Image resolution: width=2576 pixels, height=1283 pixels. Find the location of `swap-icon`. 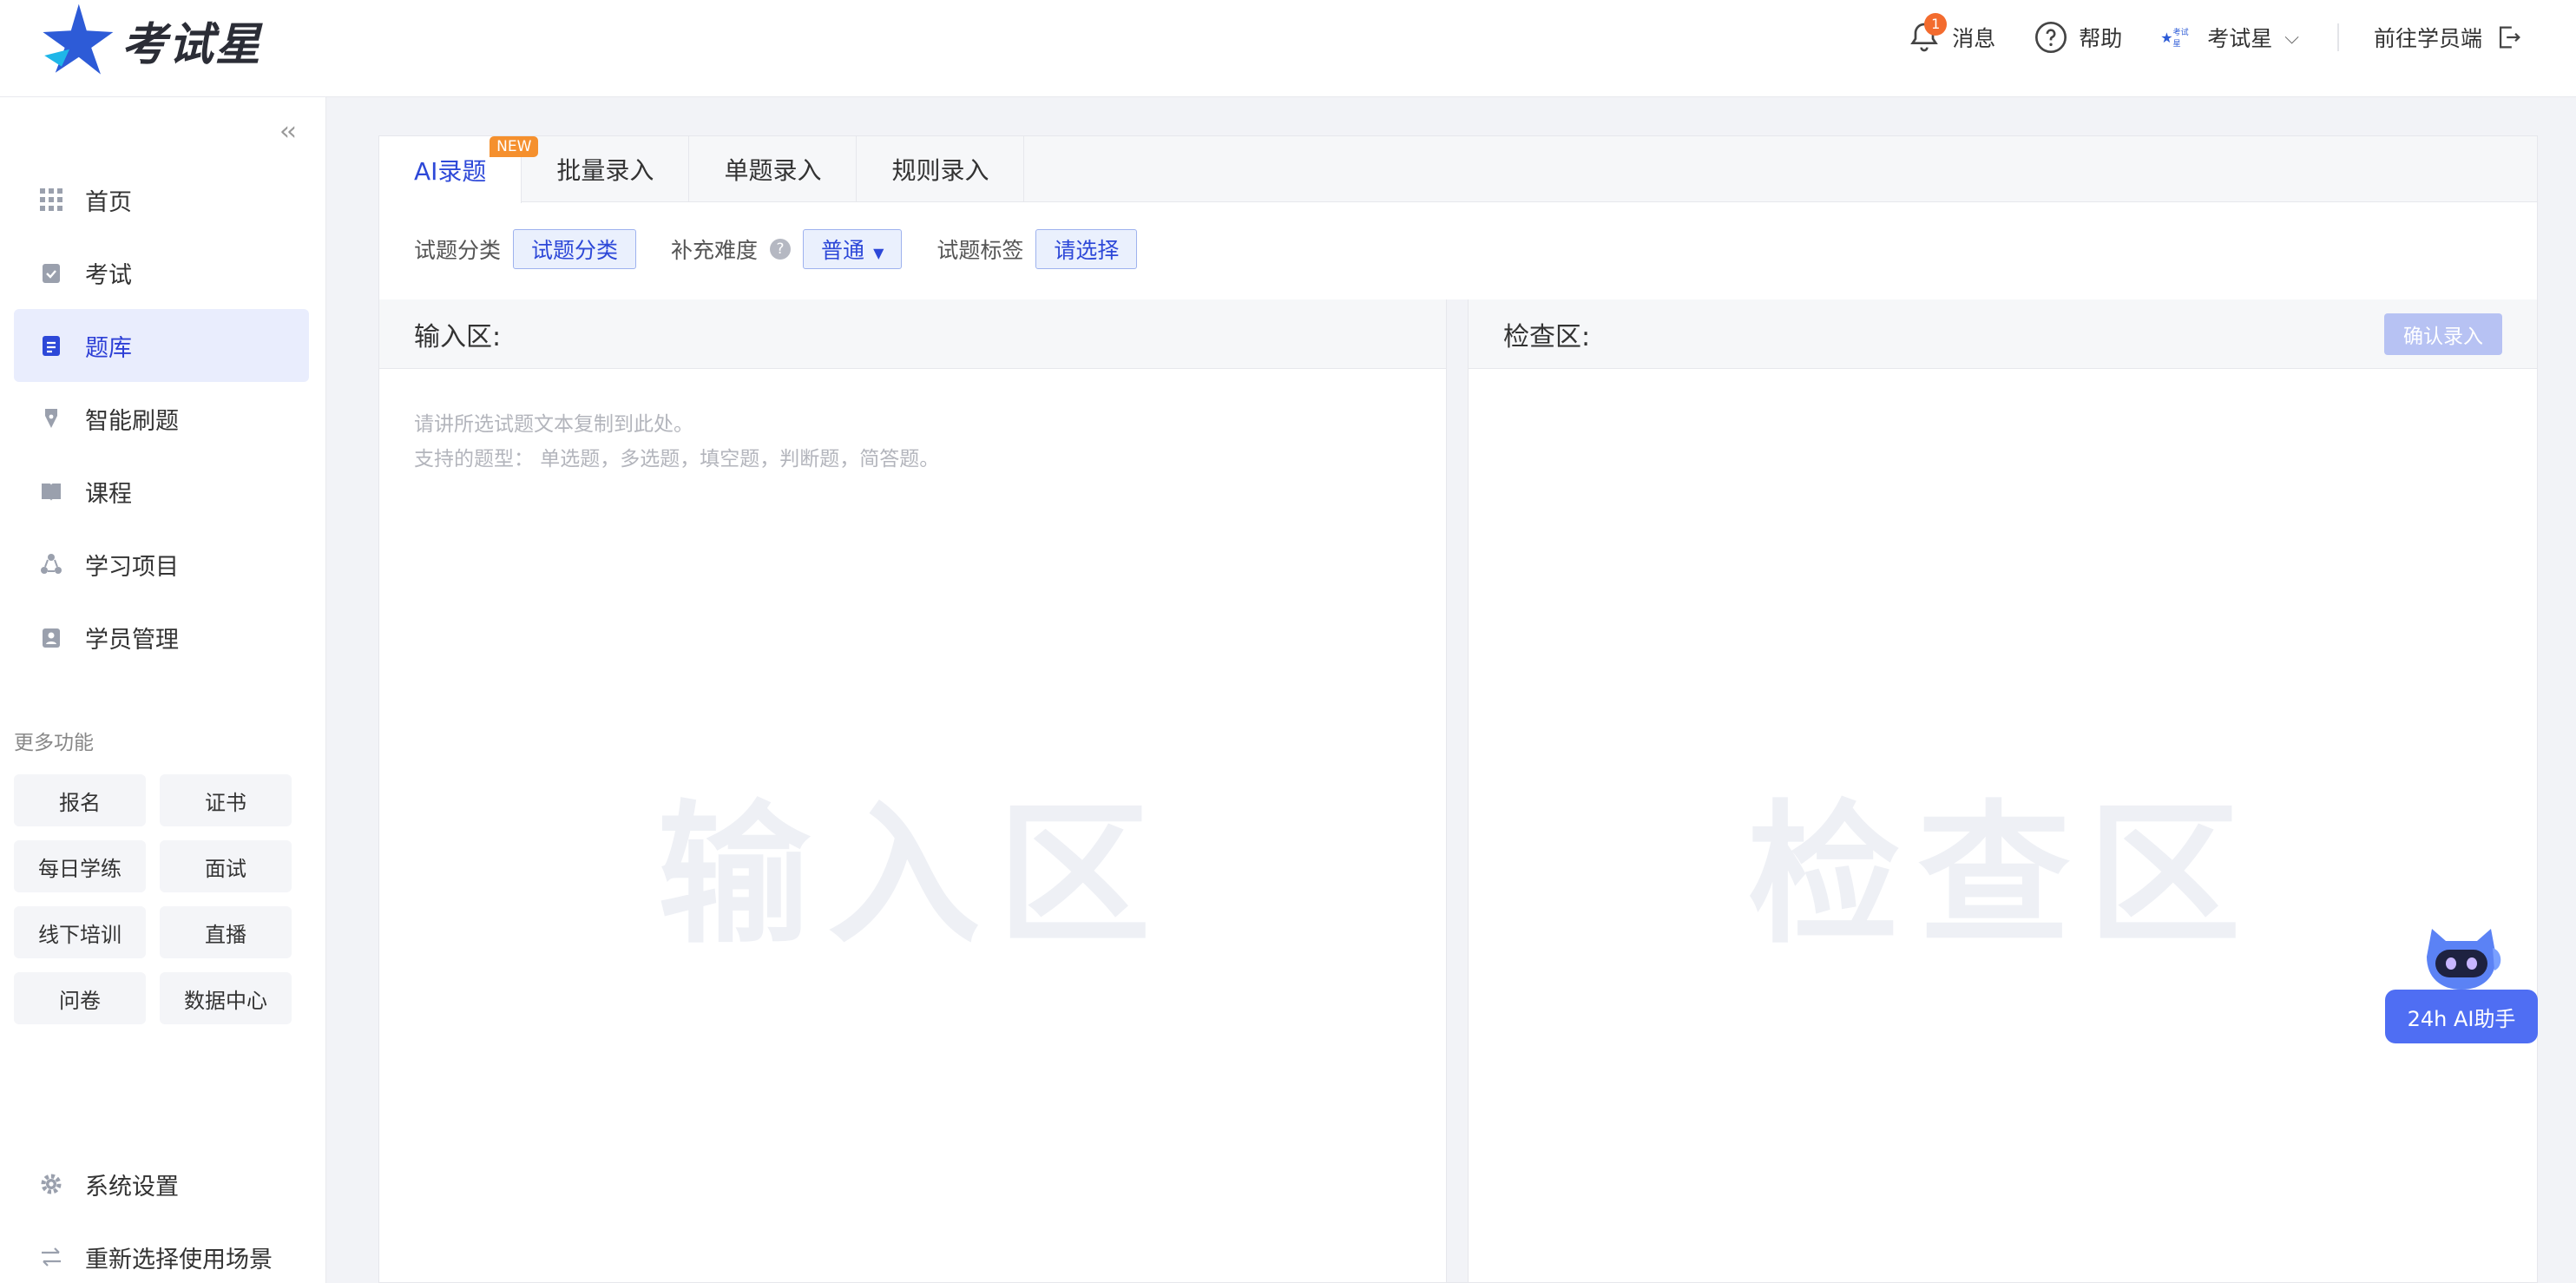

swap-icon is located at coordinates (51, 1257).